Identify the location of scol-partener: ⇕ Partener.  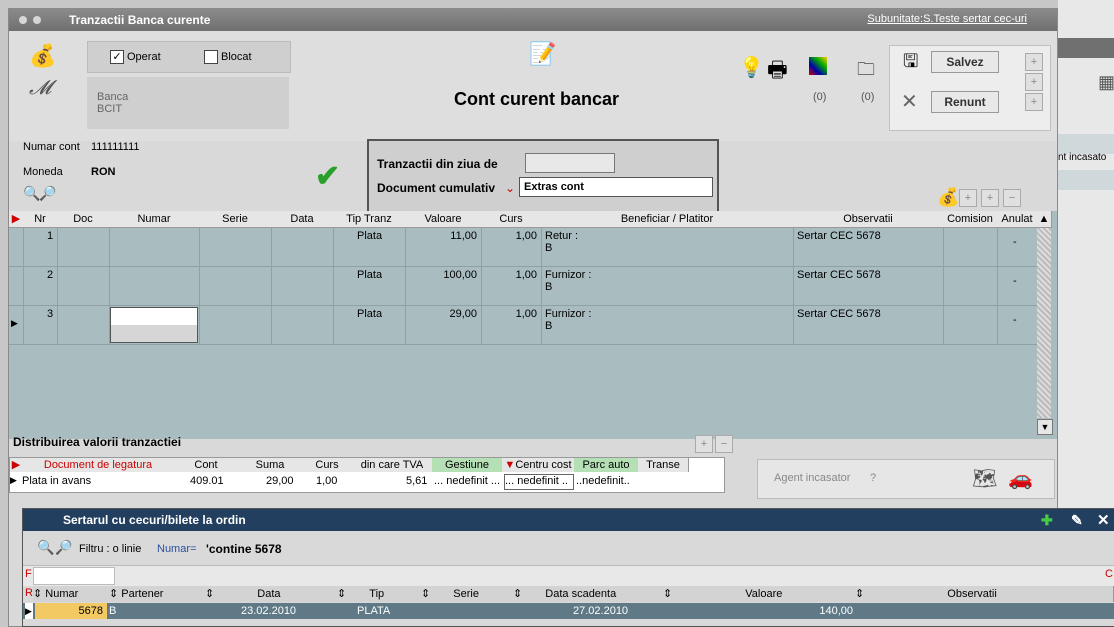
(157, 594).